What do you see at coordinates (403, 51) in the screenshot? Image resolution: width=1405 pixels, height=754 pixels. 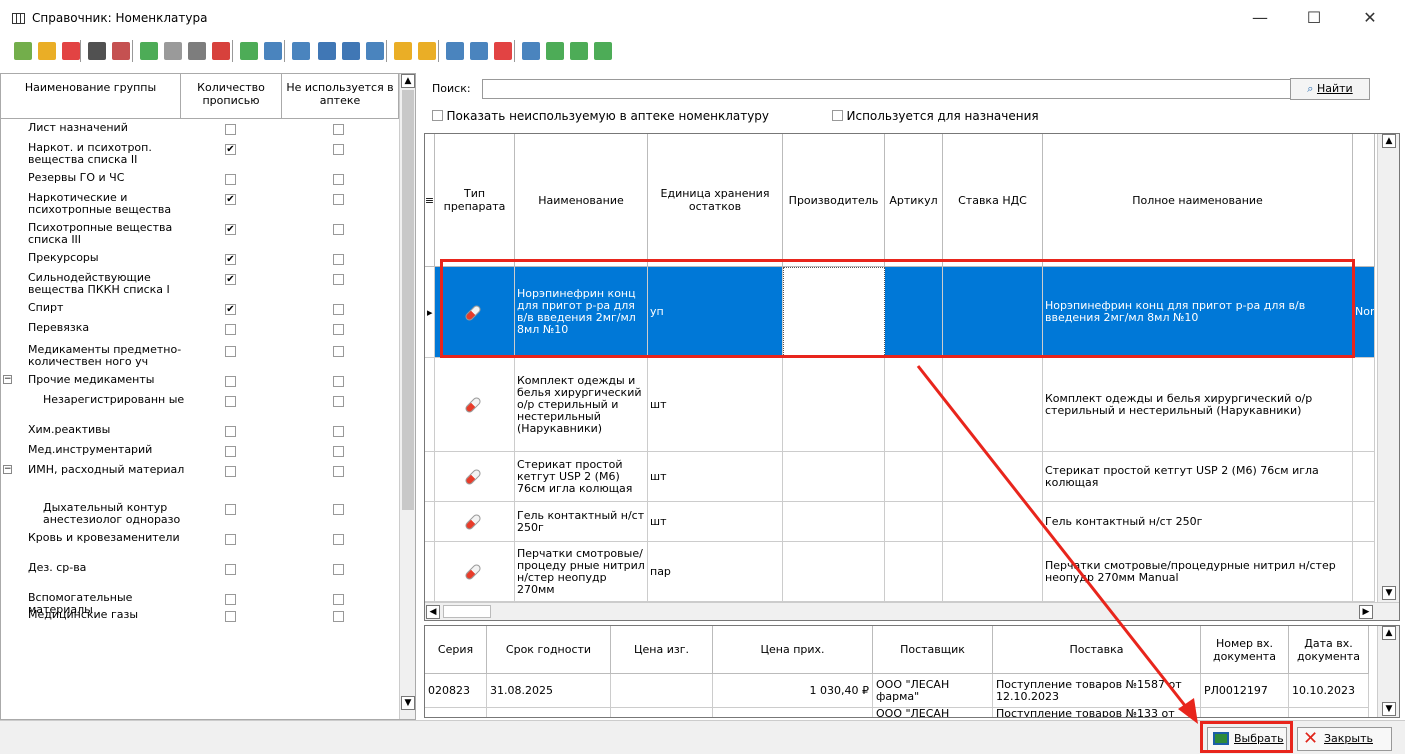 I see `star-add-icon` at bounding box center [403, 51].